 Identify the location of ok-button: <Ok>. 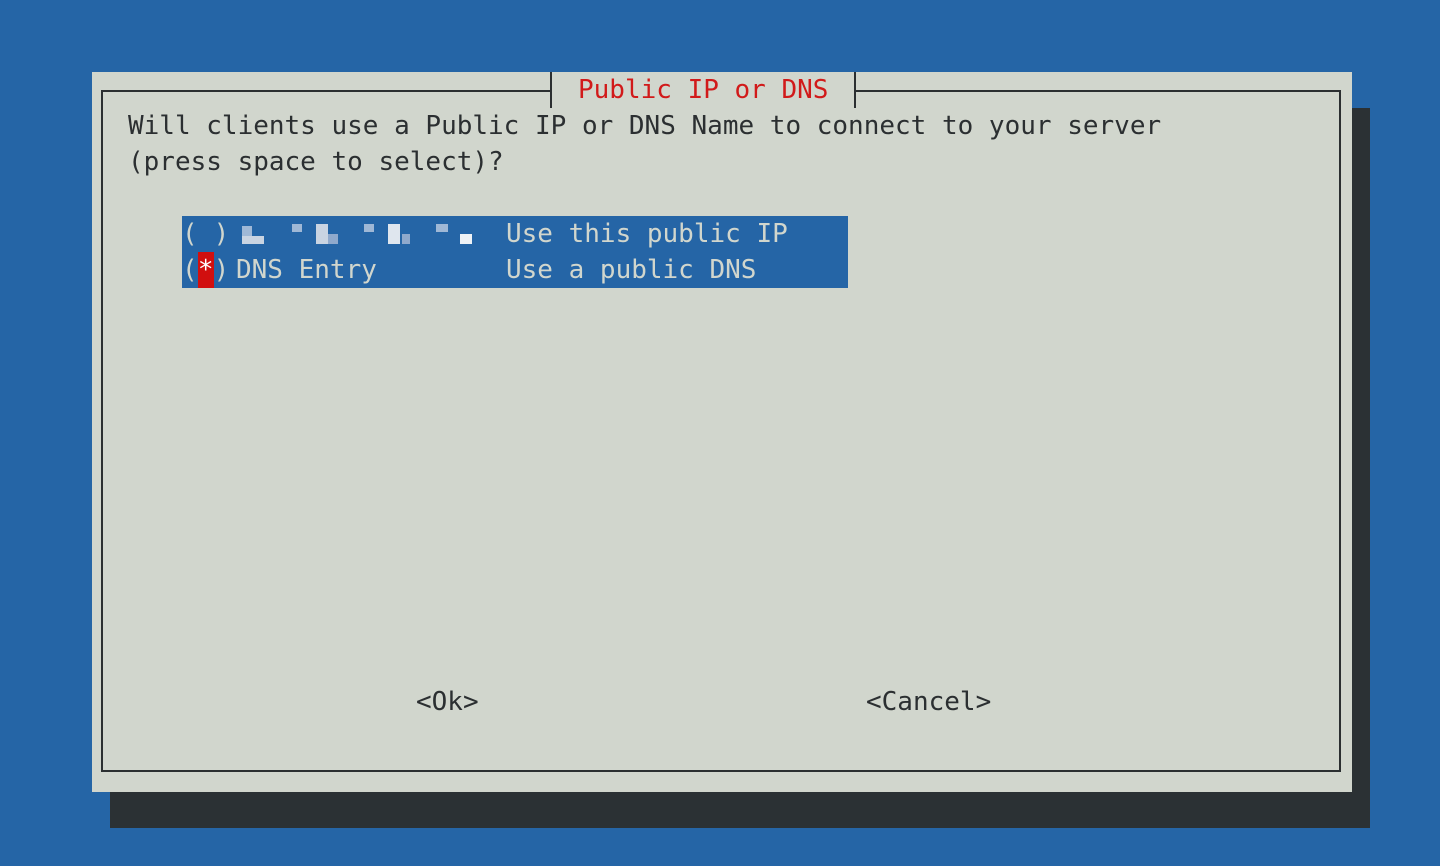
(447, 702).